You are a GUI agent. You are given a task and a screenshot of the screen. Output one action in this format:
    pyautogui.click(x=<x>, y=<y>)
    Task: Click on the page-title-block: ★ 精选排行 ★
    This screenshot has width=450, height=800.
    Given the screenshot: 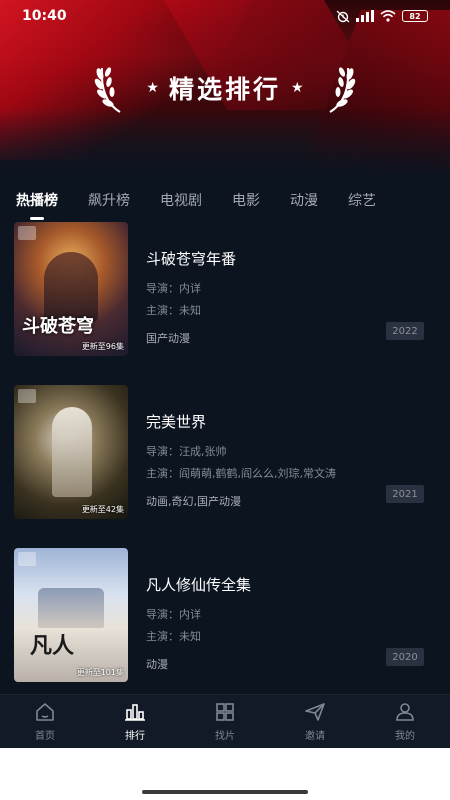 What is the action you would take?
    pyautogui.click(x=225, y=88)
    